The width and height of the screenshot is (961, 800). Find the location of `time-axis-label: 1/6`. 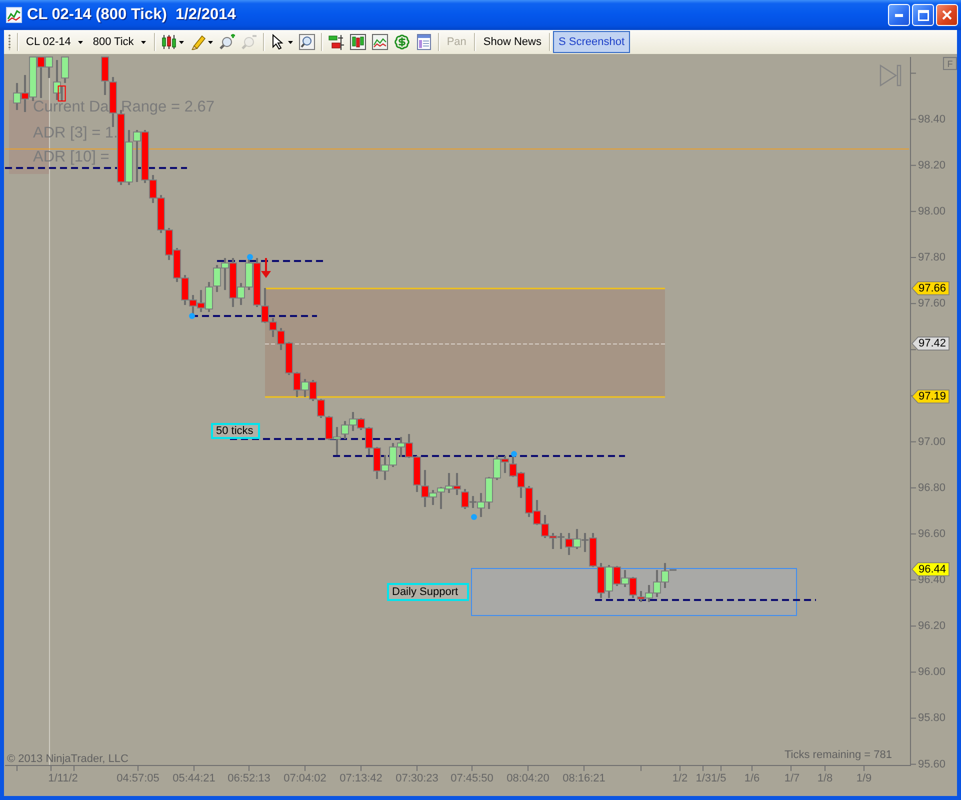

time-axis-label: 1/6 is located at coordinates (752, 778).